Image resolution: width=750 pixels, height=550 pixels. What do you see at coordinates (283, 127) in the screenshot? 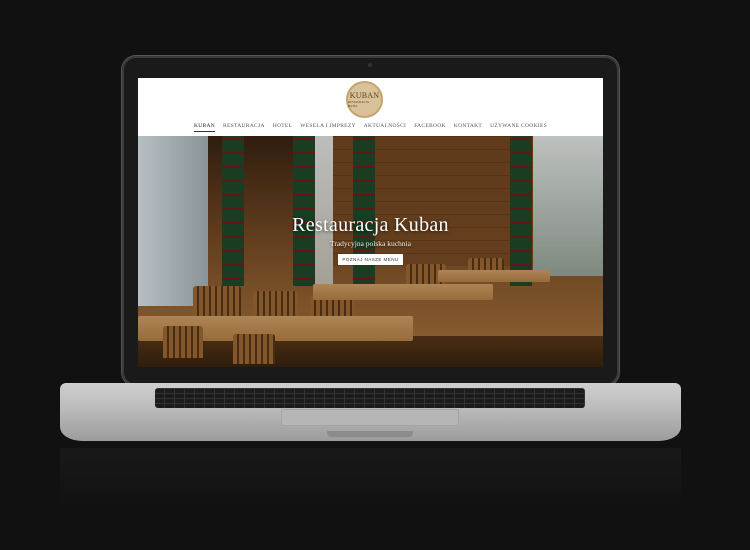
I see `nav-item-hotel: HOTEL` at bounding box center [283, 127].